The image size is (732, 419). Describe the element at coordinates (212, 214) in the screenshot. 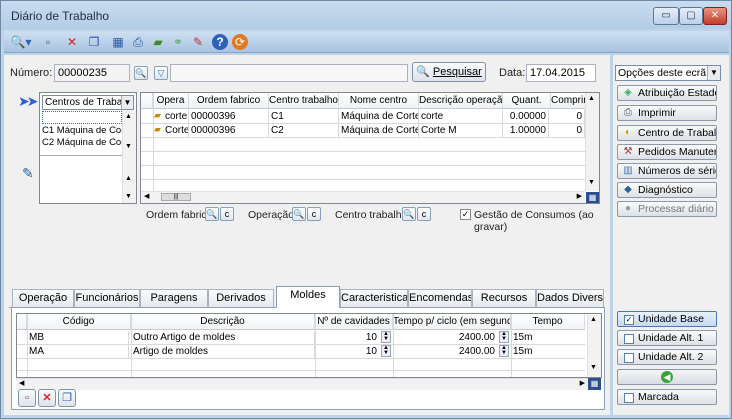

I see `ordem-search-icon: 🔍` at that location.